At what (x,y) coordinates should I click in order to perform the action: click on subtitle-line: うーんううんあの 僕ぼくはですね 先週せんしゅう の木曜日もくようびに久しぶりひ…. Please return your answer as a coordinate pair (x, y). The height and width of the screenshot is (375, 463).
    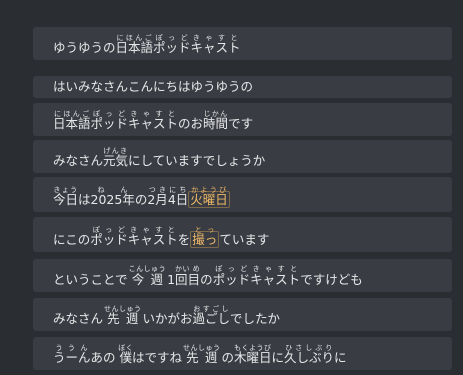
    Looking at the image, I should click on (242, 353).